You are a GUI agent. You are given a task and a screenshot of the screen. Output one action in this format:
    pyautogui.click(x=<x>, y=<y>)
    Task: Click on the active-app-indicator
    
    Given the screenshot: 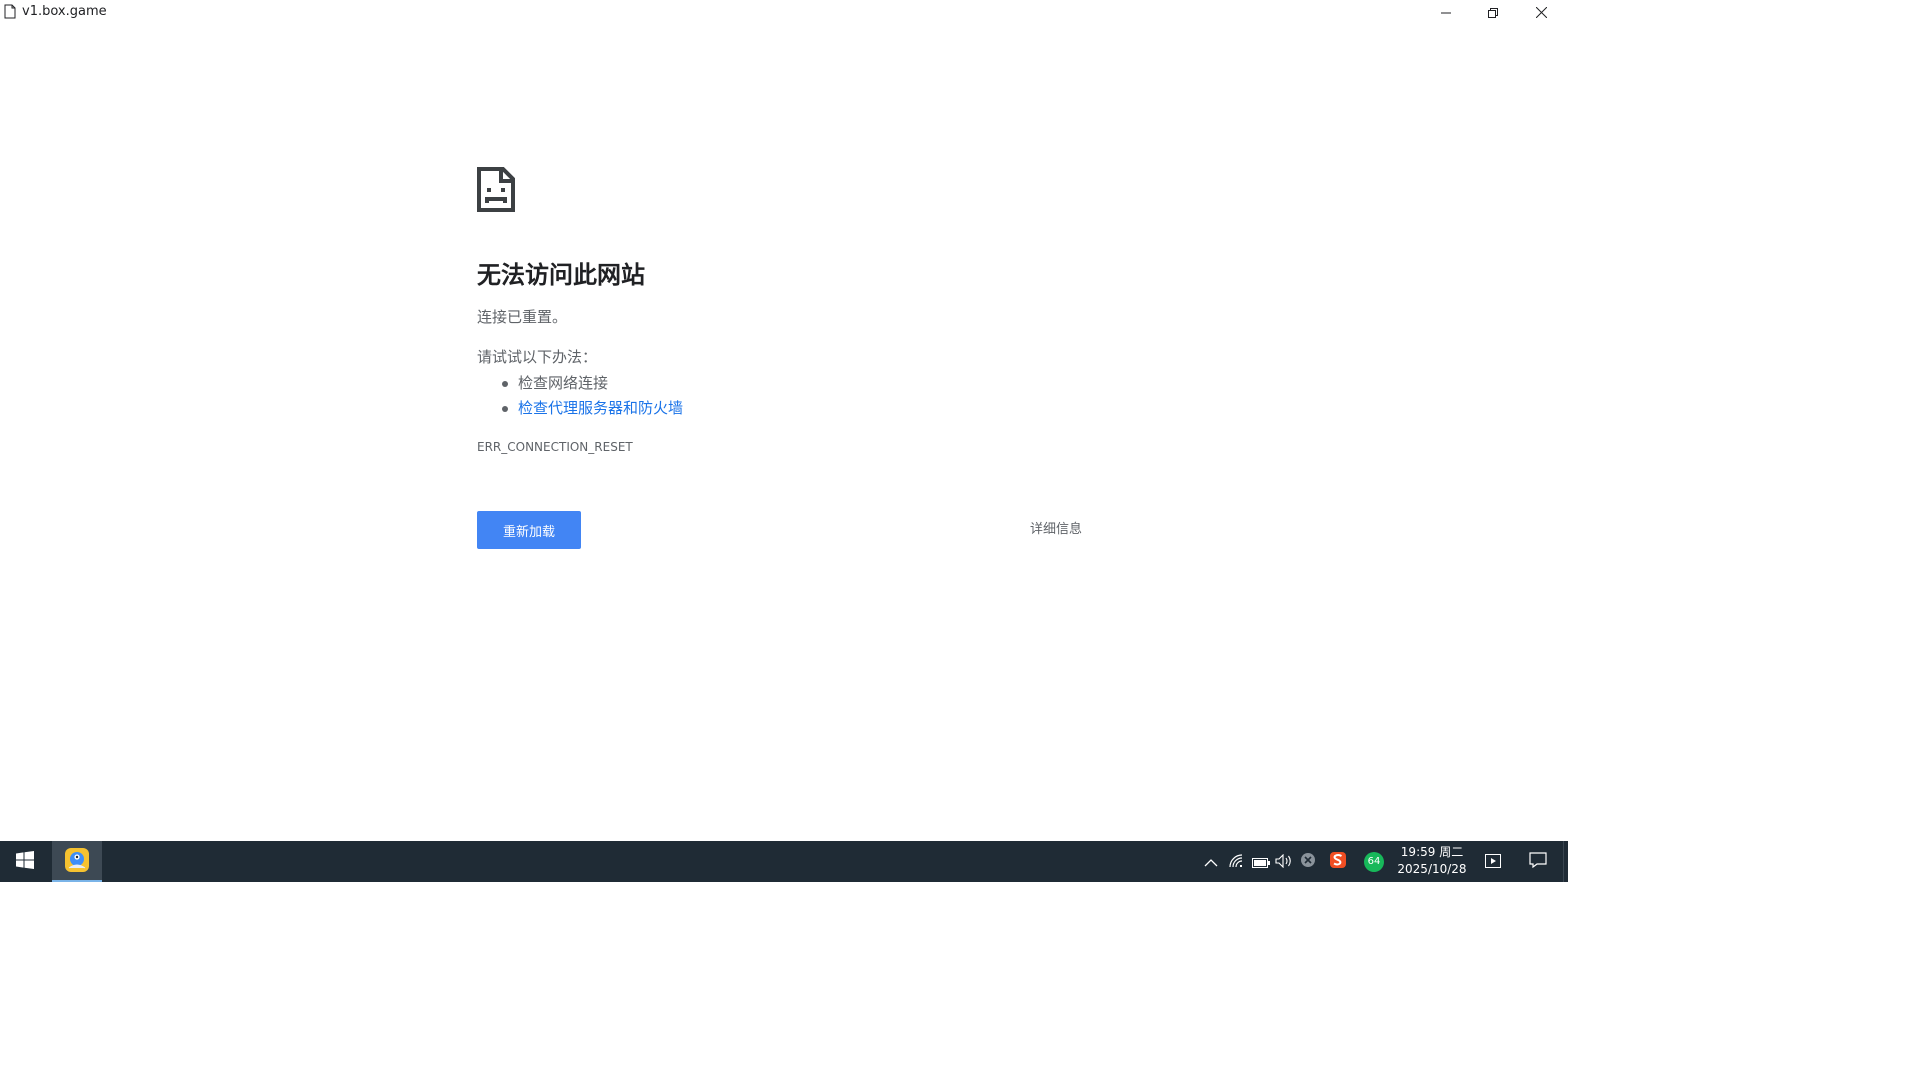 What is the action you would take?
    pyautogui.click(x=77, y=881)
    